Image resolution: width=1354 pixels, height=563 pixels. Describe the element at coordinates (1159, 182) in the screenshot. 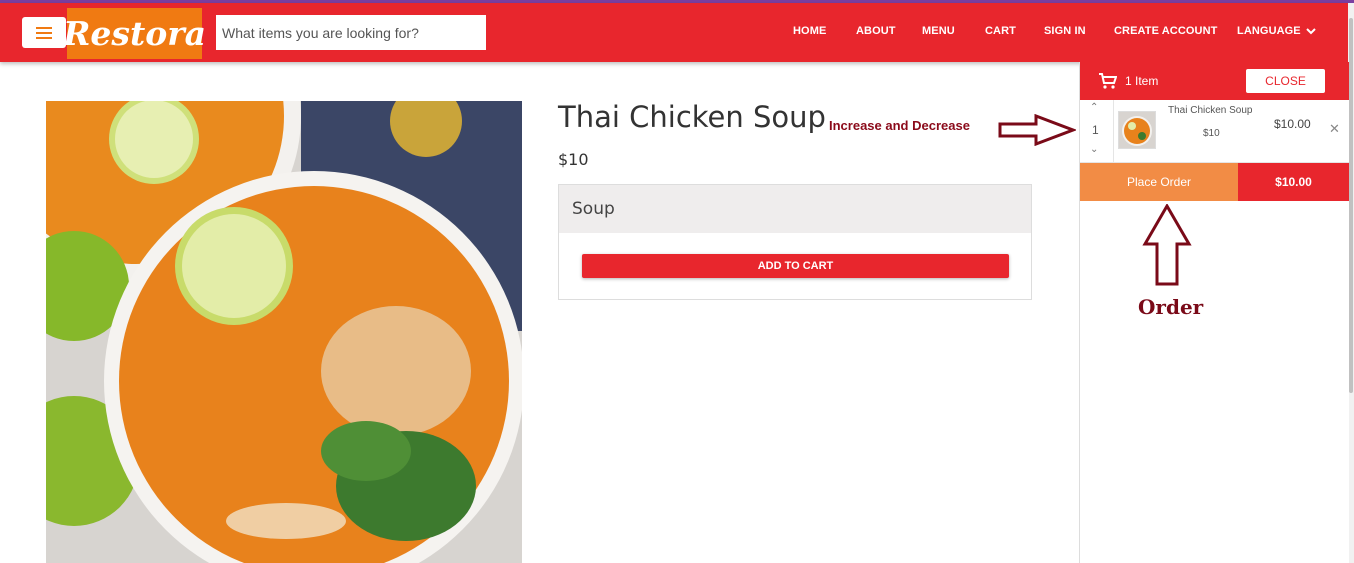

I see `place-order-button: Place Order` at that location.